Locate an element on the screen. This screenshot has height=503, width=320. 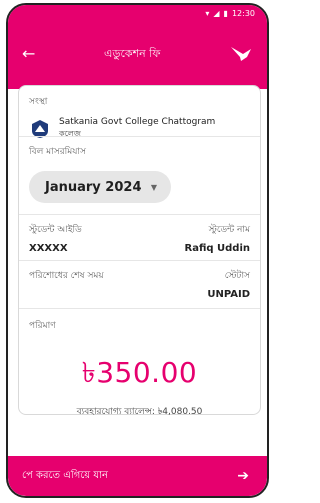
signal-icon: ▾ is located at coordinates (207, 13).